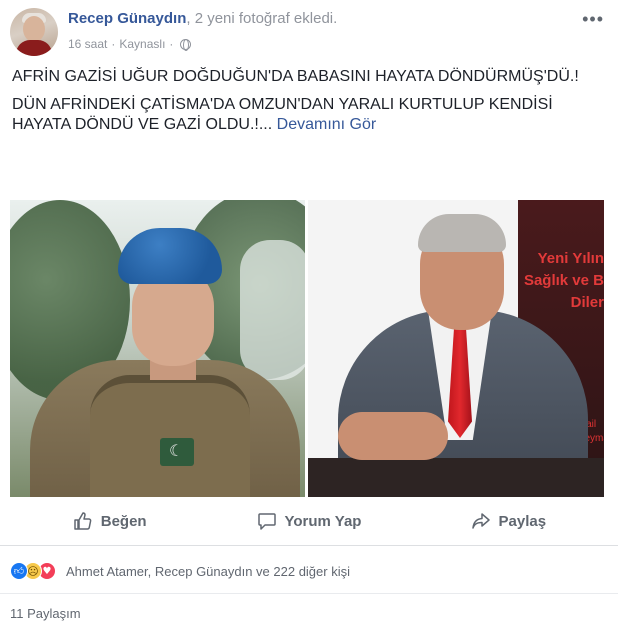 The height and width of the screenshot is (626, 618). I want to click on more-options-icon: •••, so click(593, 19).